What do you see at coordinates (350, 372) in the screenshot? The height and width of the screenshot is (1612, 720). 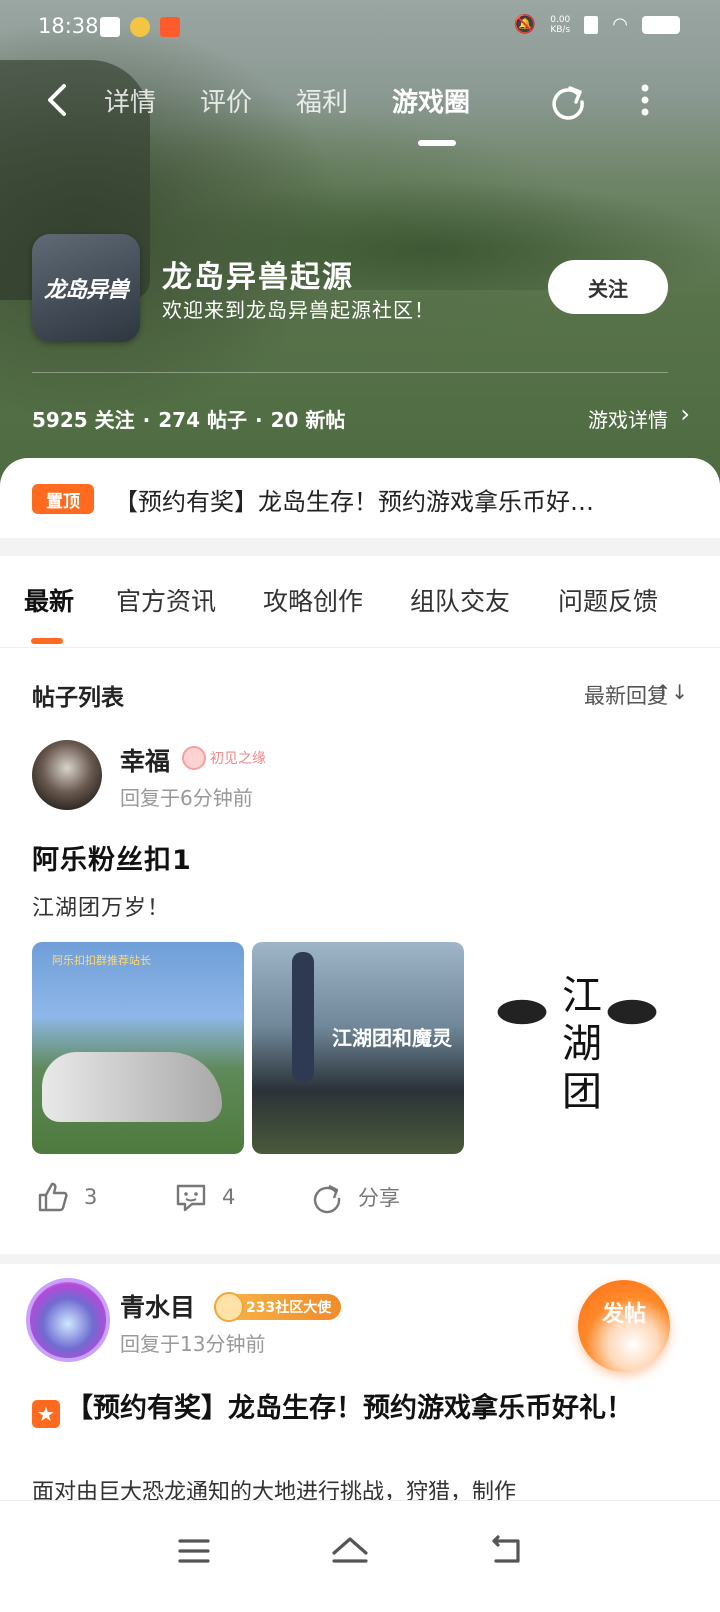 I see `divider` at bounding box center [350, 372].